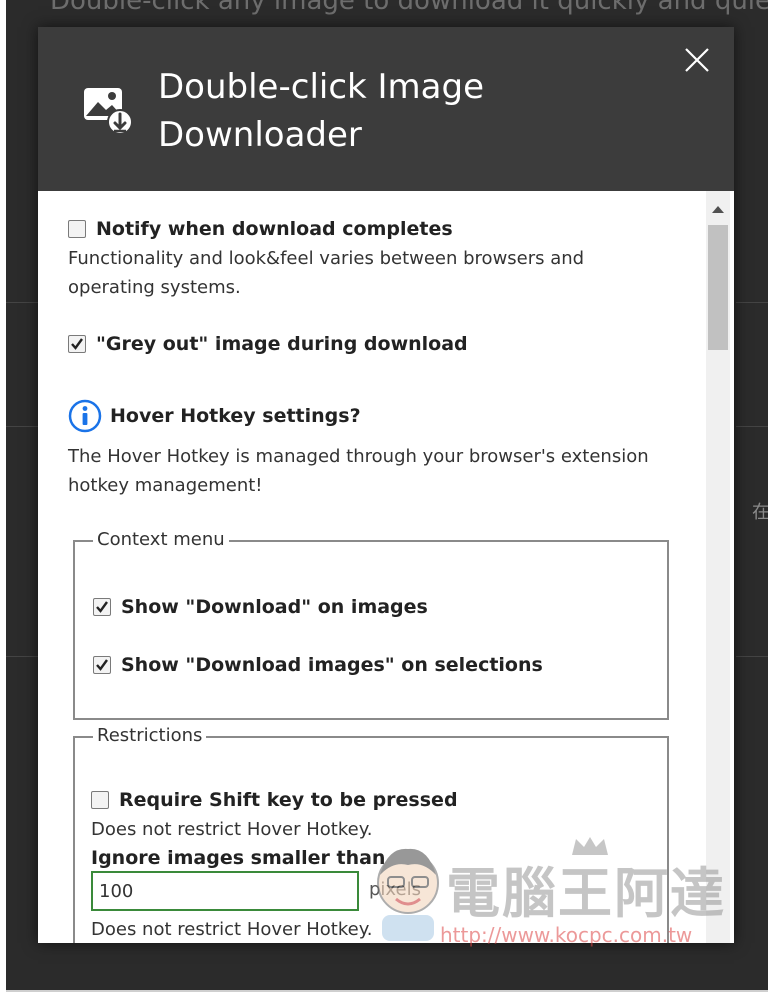 Image resolution: width=773 pixels, height=1000 pixels. Describe the element at coordinates (100, 800) in the screenshot. I see `shift-key-checkbox` at that location.